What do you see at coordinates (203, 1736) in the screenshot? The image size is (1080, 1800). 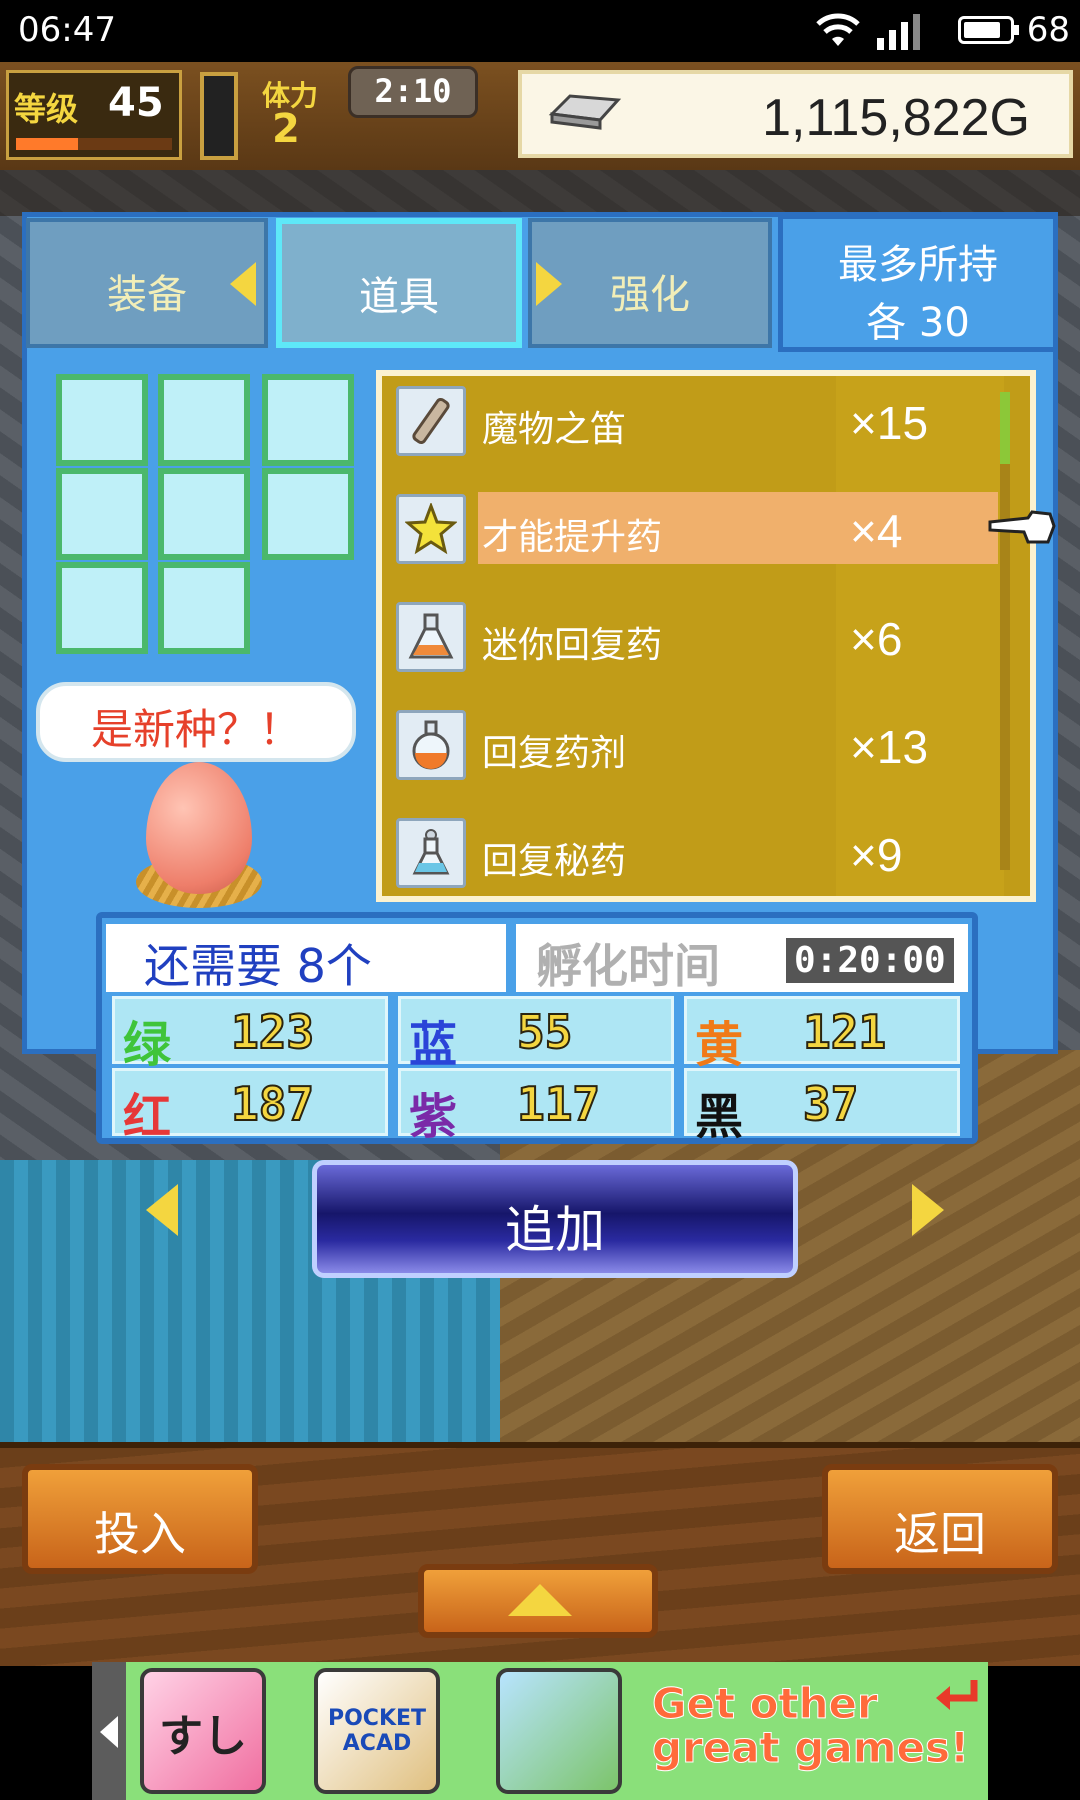 I see `ad-game-title: すし` at bounding box center [203, 1736].